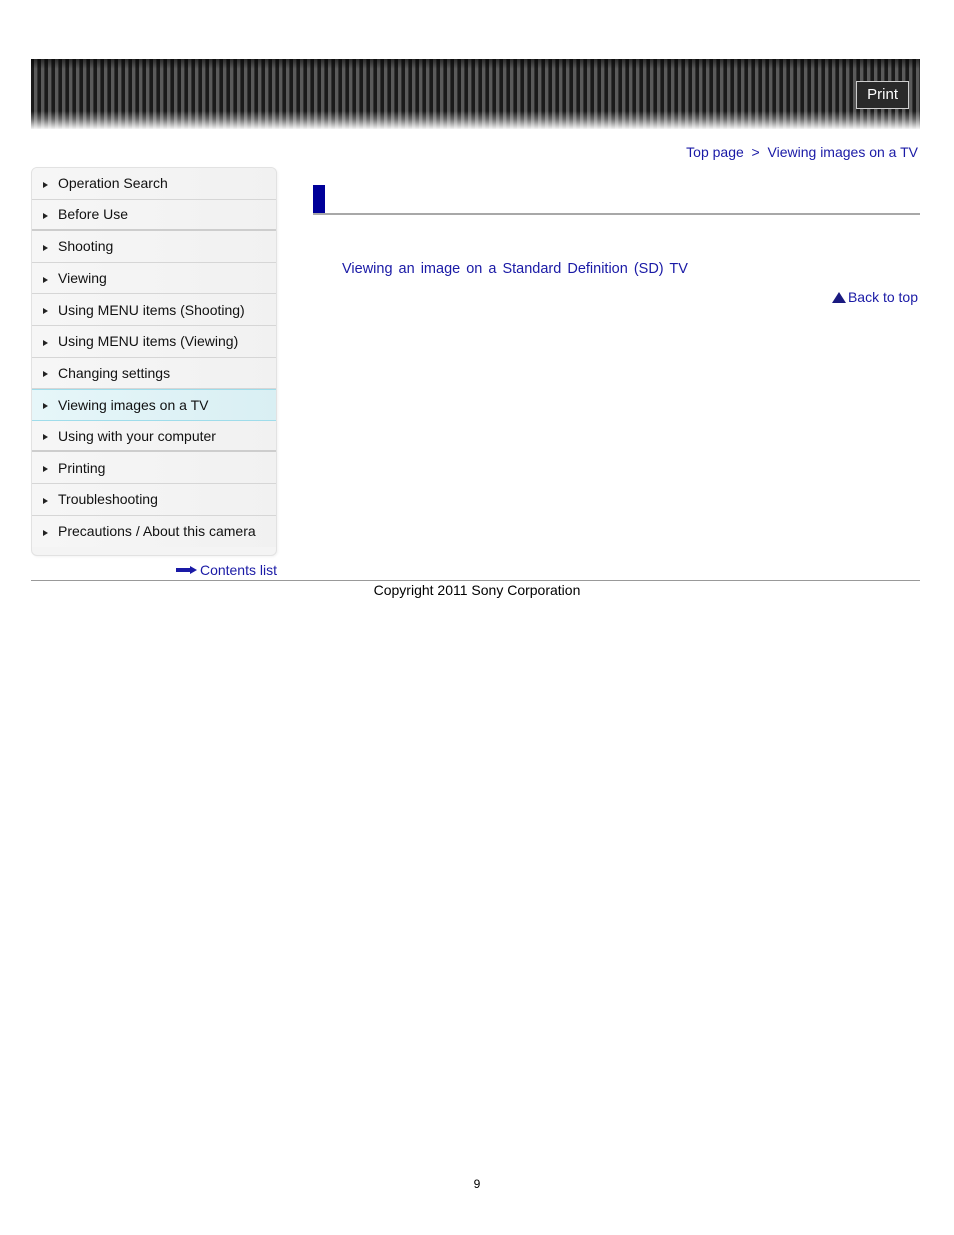 This screenshot has width=954, height=1235. I want to click on sidebar-item-label: Using with your computer, so click(137, 435).